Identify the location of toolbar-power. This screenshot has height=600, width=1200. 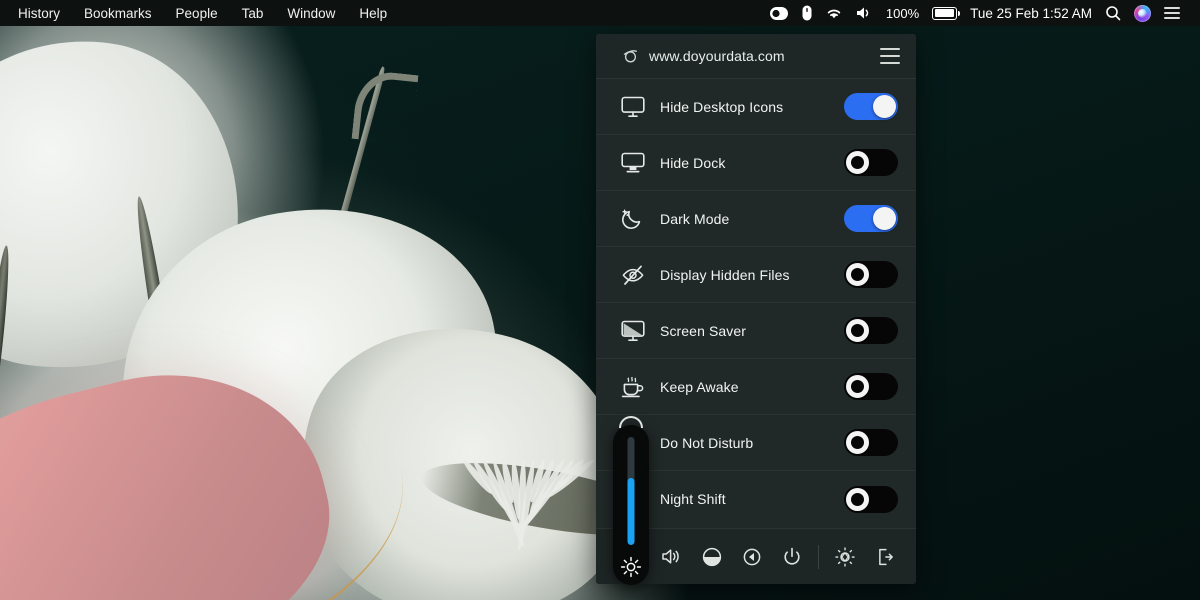
(792, 557).